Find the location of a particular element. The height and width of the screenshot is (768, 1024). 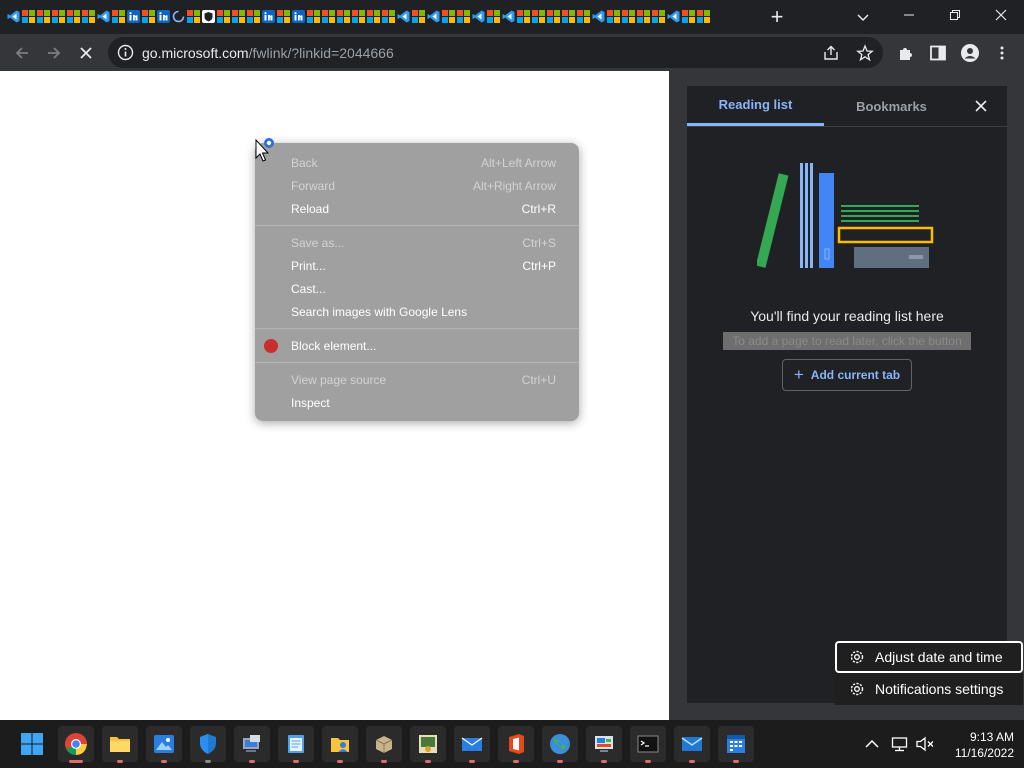

new-tab-button: + is located at coordinates (777, 17).